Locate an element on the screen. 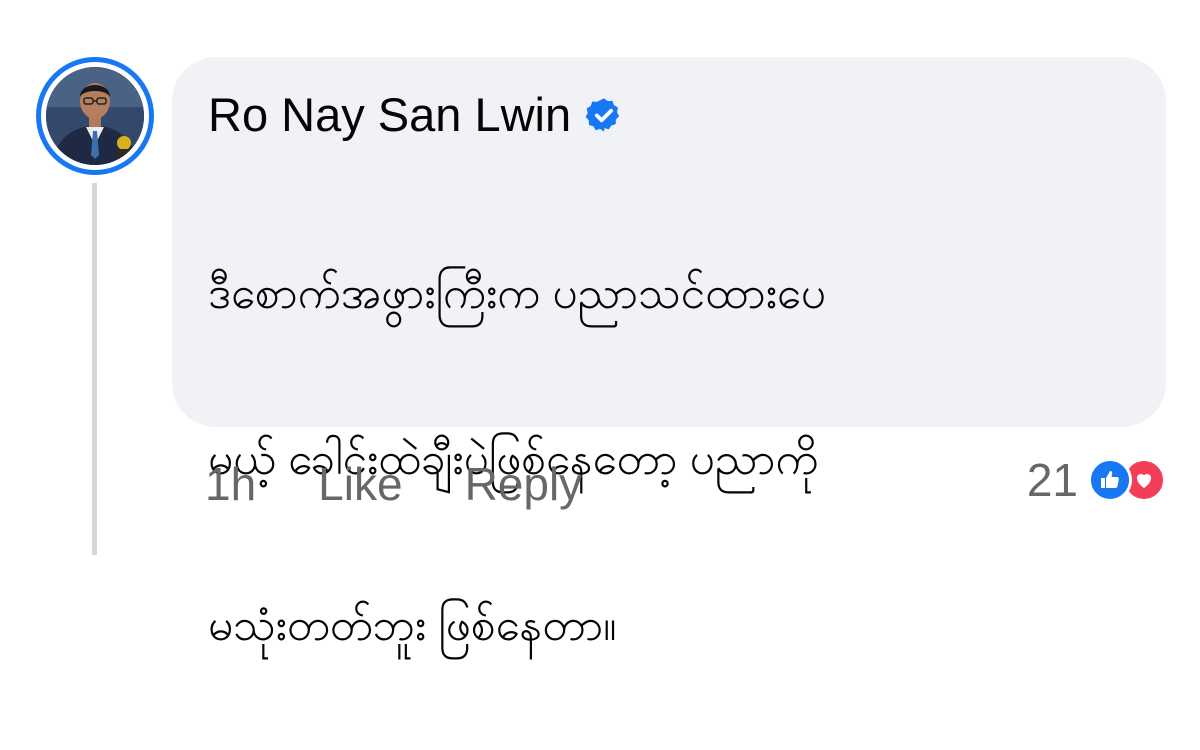  reply-button: Reply is located at coordinates (524, 484).